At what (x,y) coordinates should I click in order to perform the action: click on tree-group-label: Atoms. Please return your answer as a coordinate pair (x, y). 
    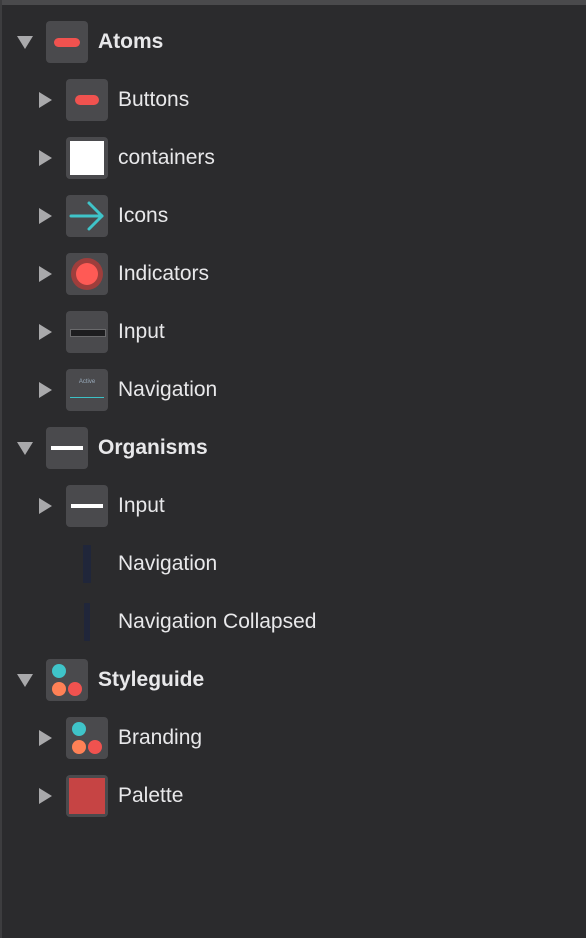
    Looking at the image, I should click on (131, 41).